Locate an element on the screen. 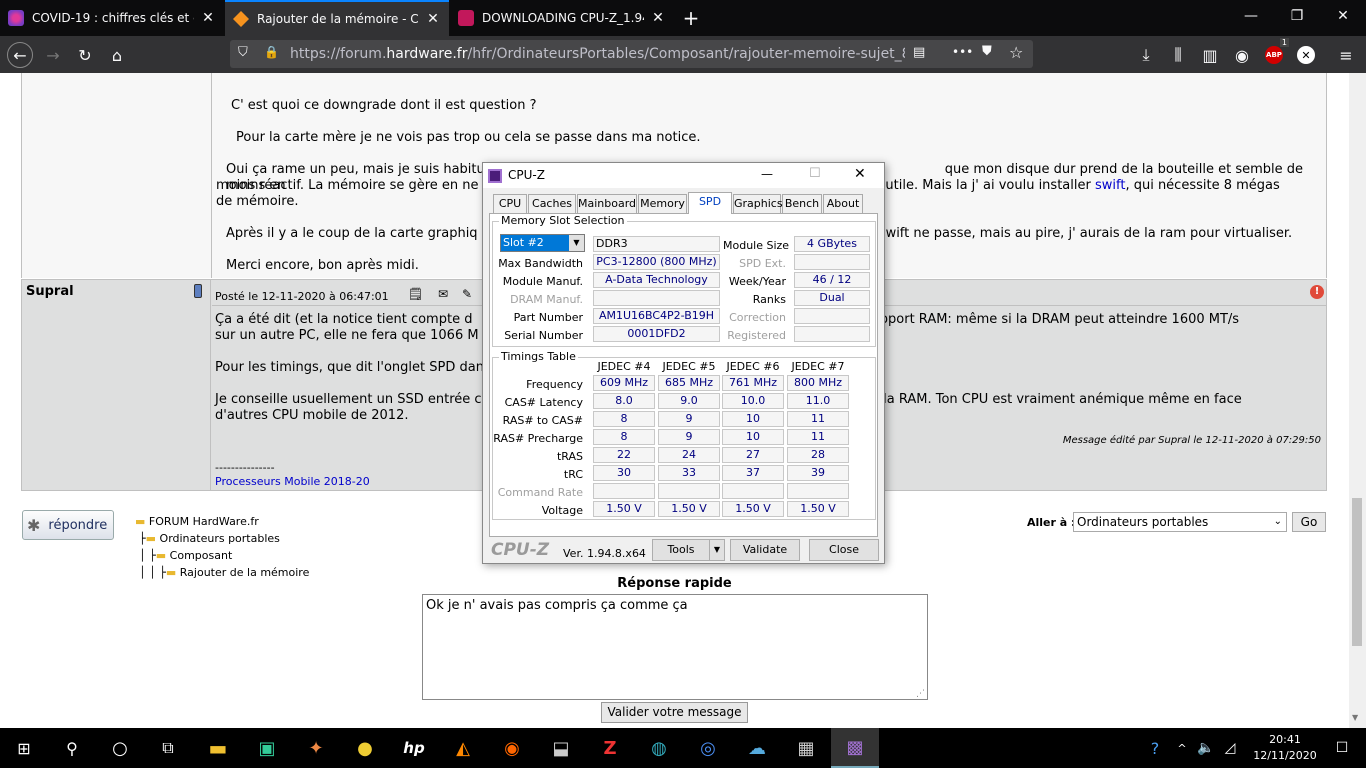 The image size is (1366, 768). firefox-icon: ◉ is located at coordinates (512, 748).